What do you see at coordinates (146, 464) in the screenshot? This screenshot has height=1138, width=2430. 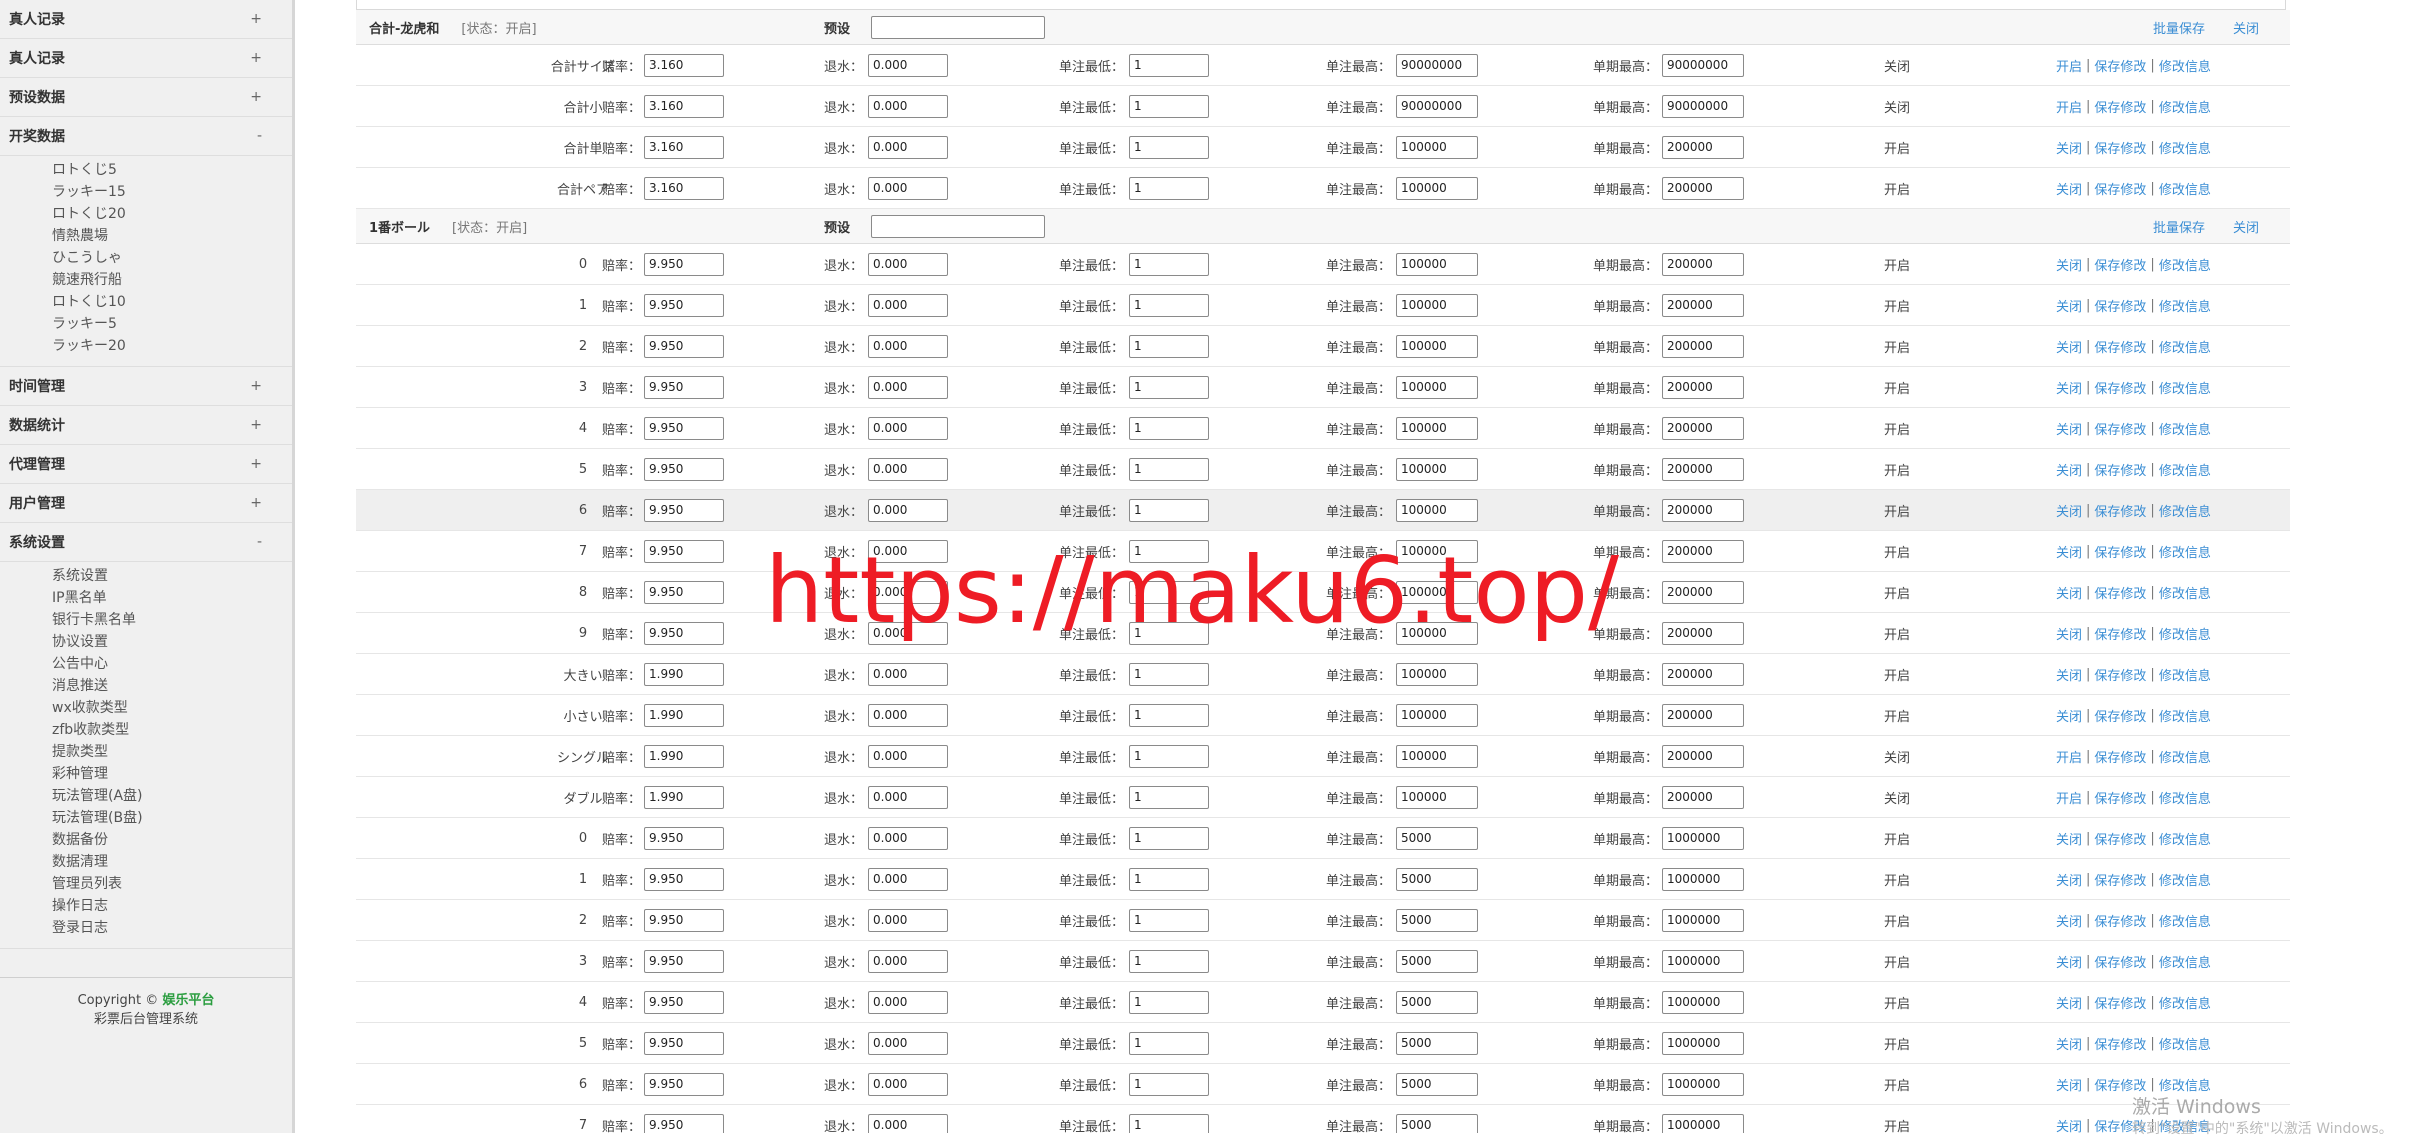 I see `sidebar-group-header: 代理管理 +` at bounding box center [146, 464].